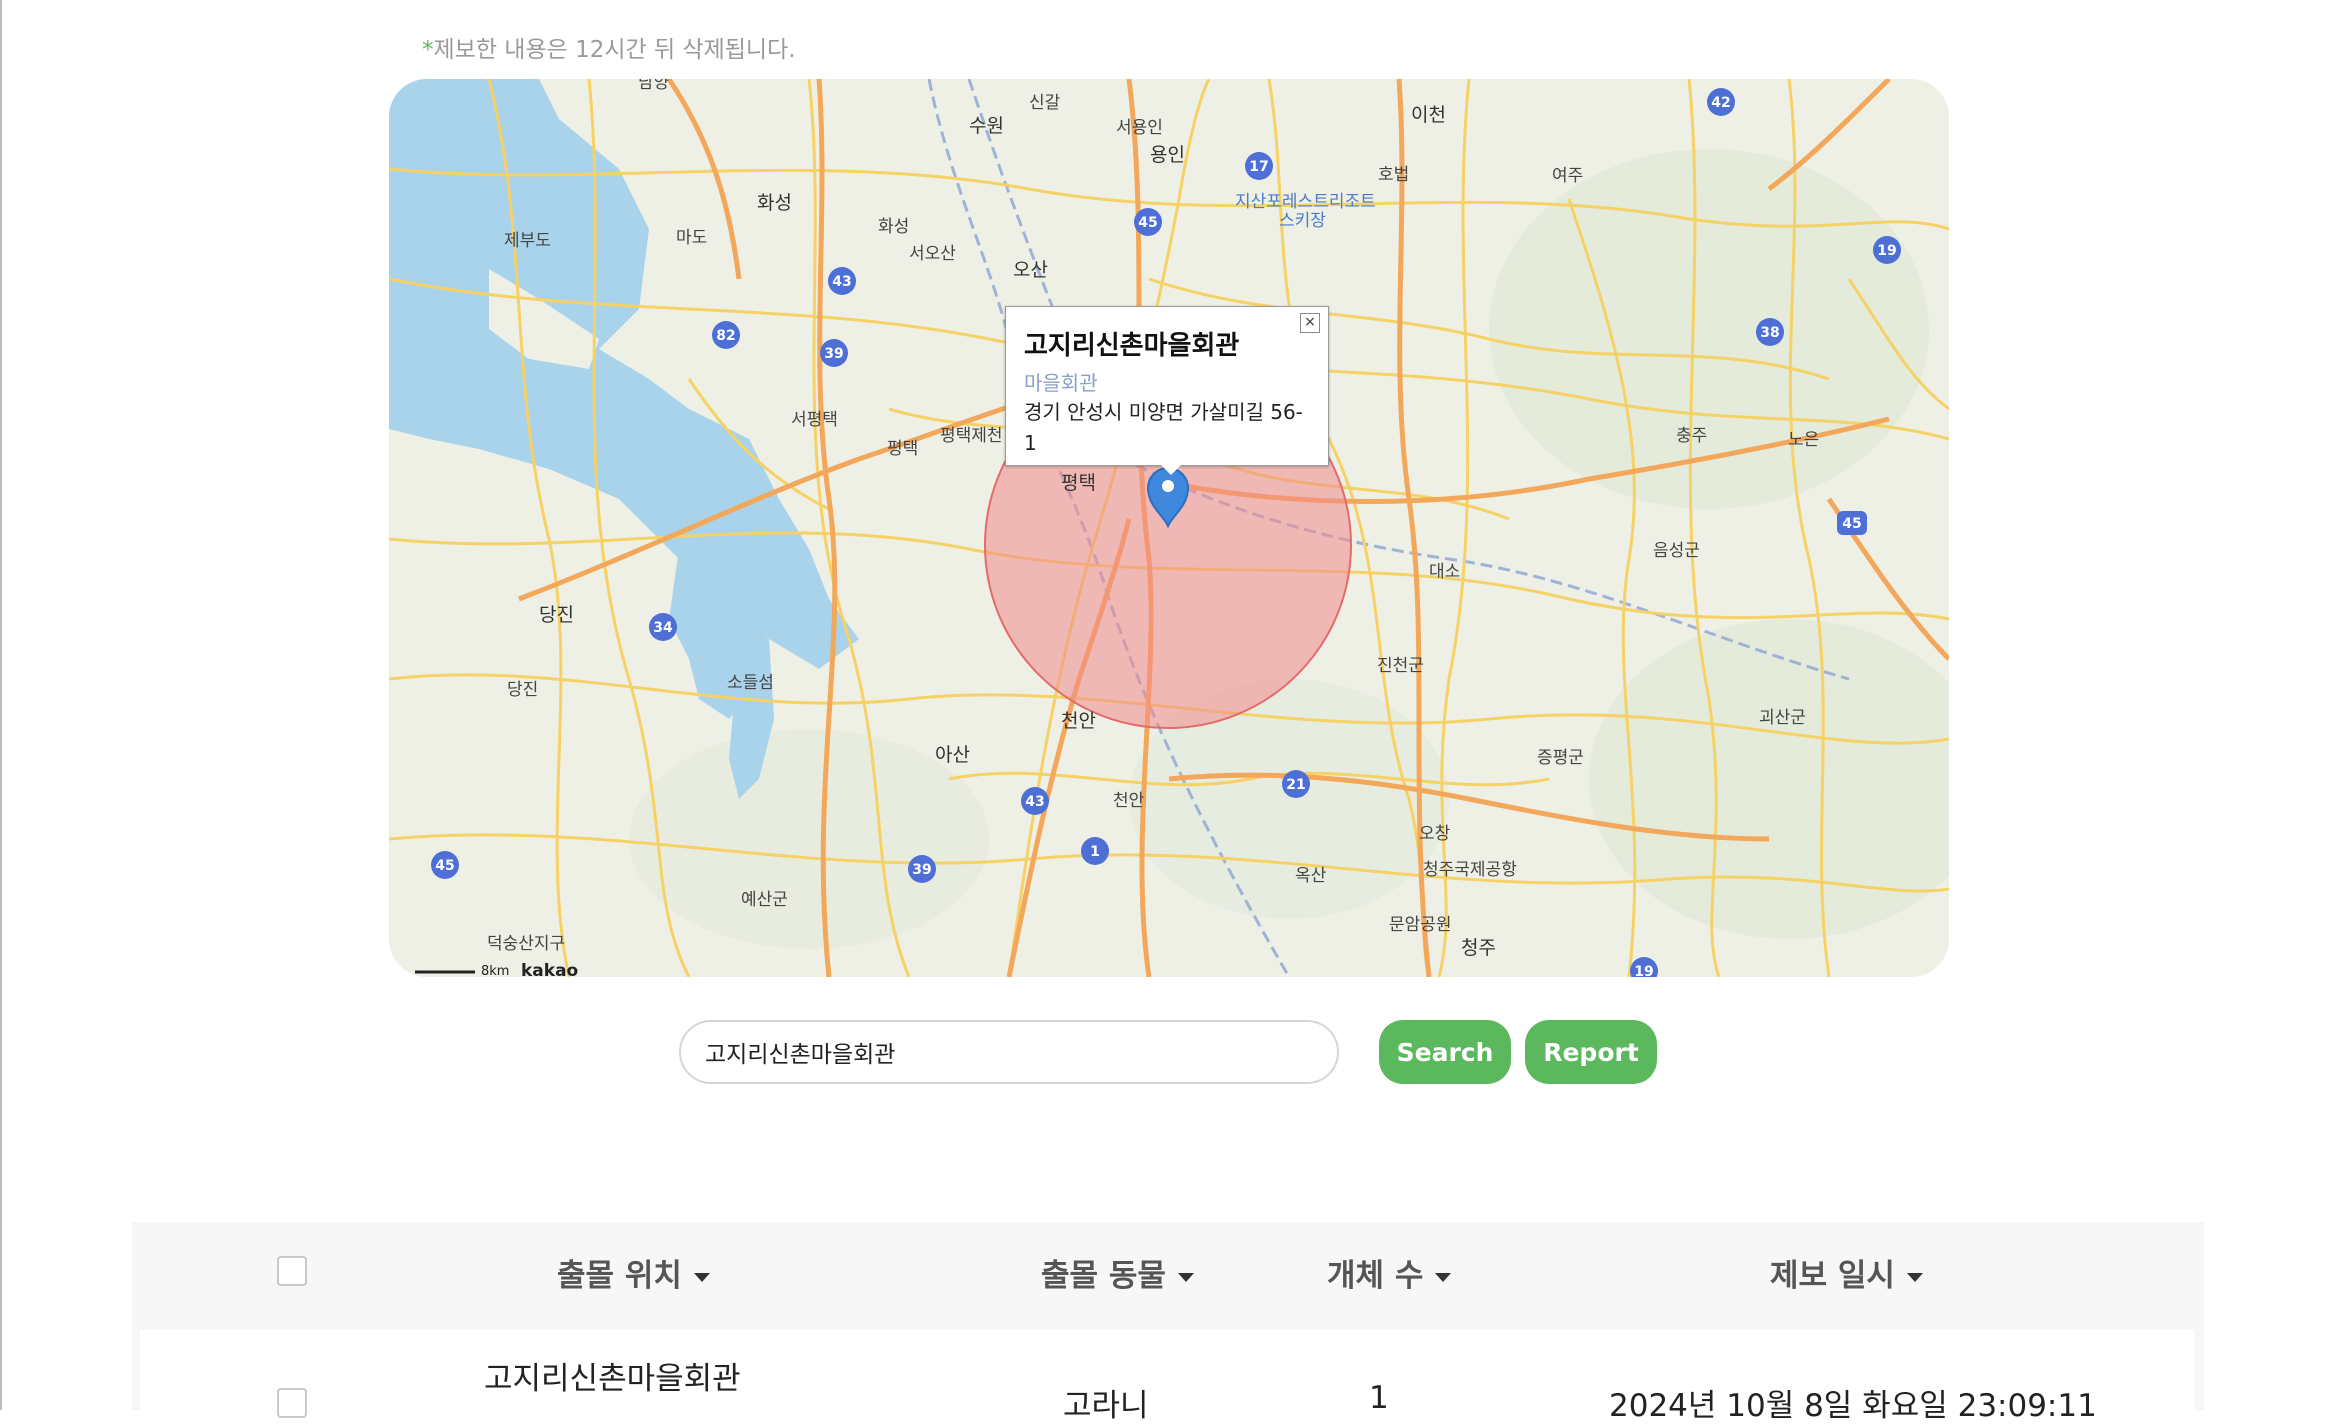 The height and width of the screenshot is (1425, 2332). Describe the element at coordinates (952, 755) in the screenshot. I see `svg-text: 아산` at that location.